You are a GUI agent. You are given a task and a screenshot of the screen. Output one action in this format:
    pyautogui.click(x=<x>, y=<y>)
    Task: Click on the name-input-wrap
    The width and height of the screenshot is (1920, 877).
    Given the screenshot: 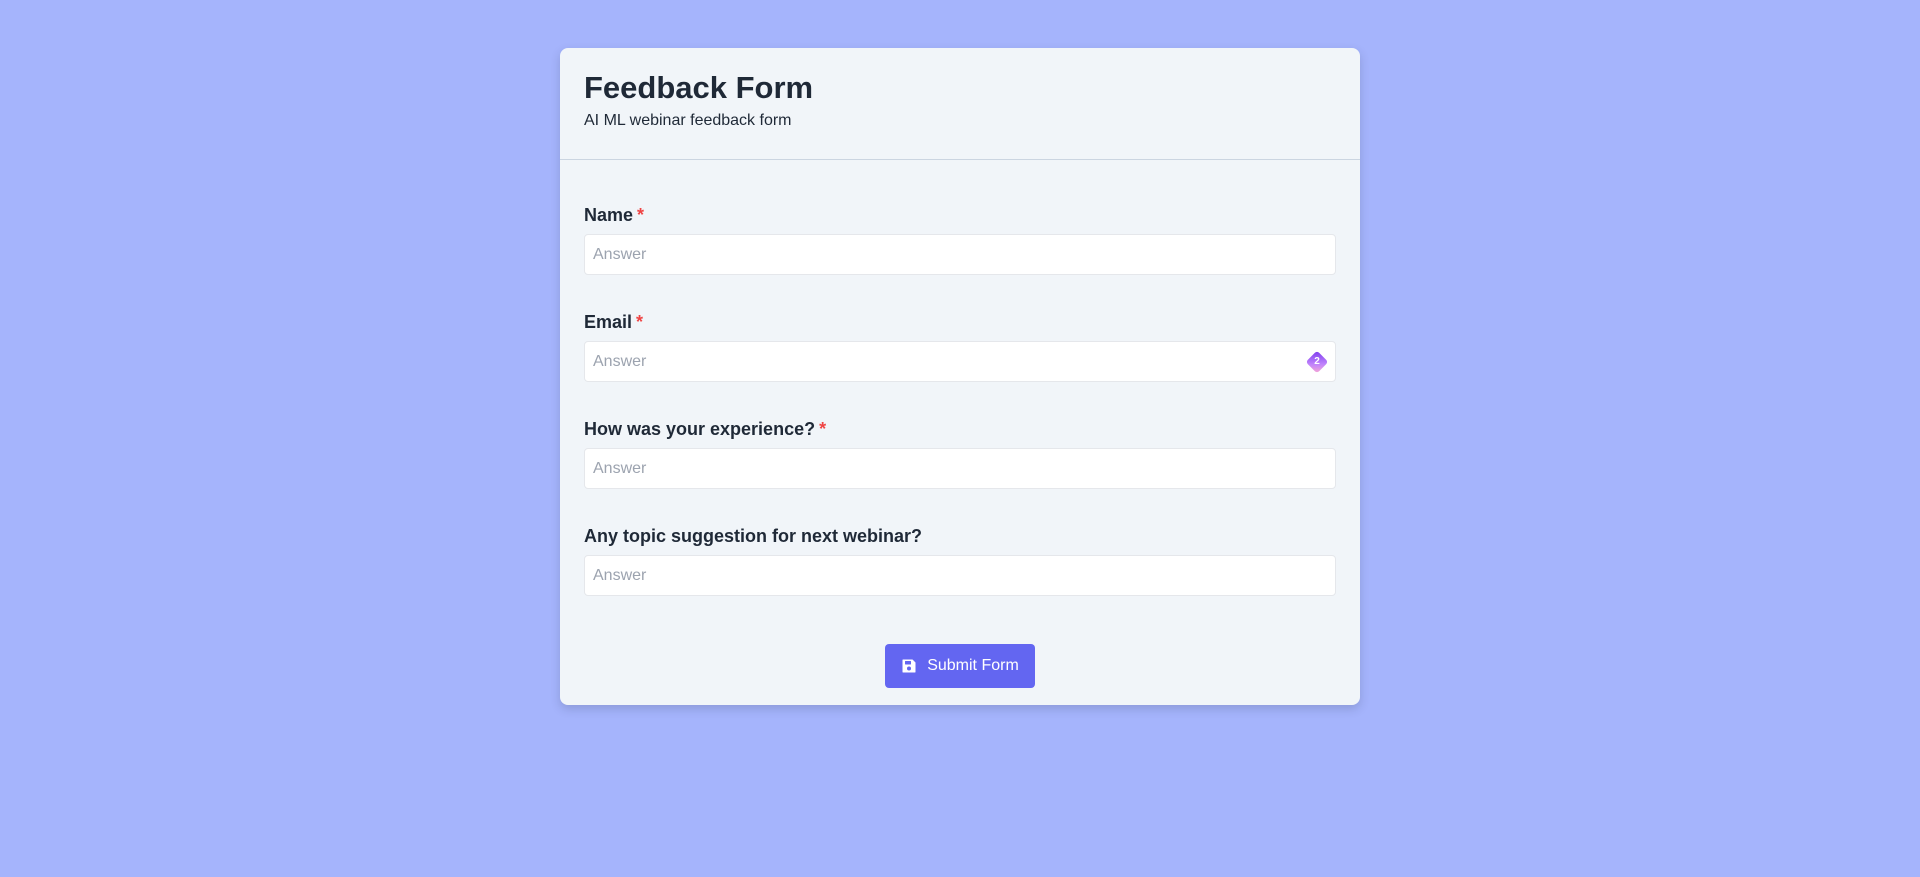 What is the action you would take?
    pyautogui.click(x=960, y=254)
    